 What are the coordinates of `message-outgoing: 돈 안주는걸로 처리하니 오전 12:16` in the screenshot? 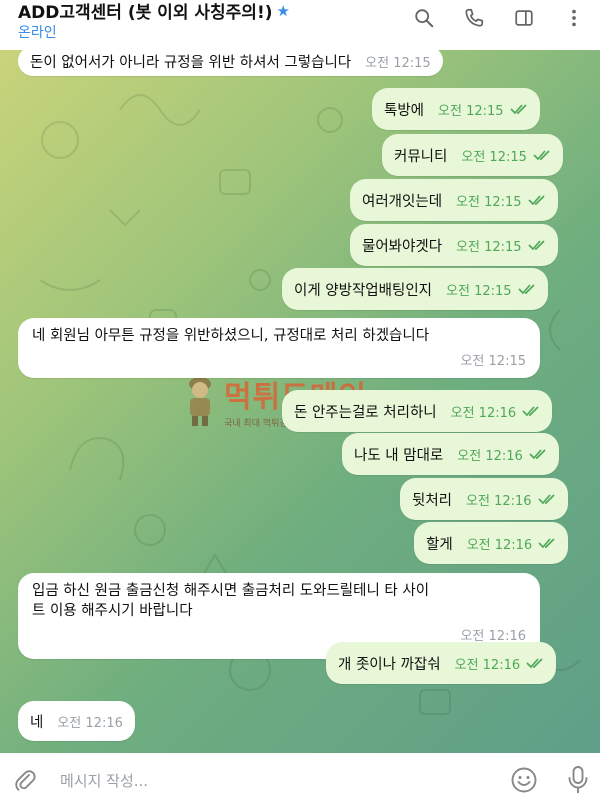 It's located at (417, 411).